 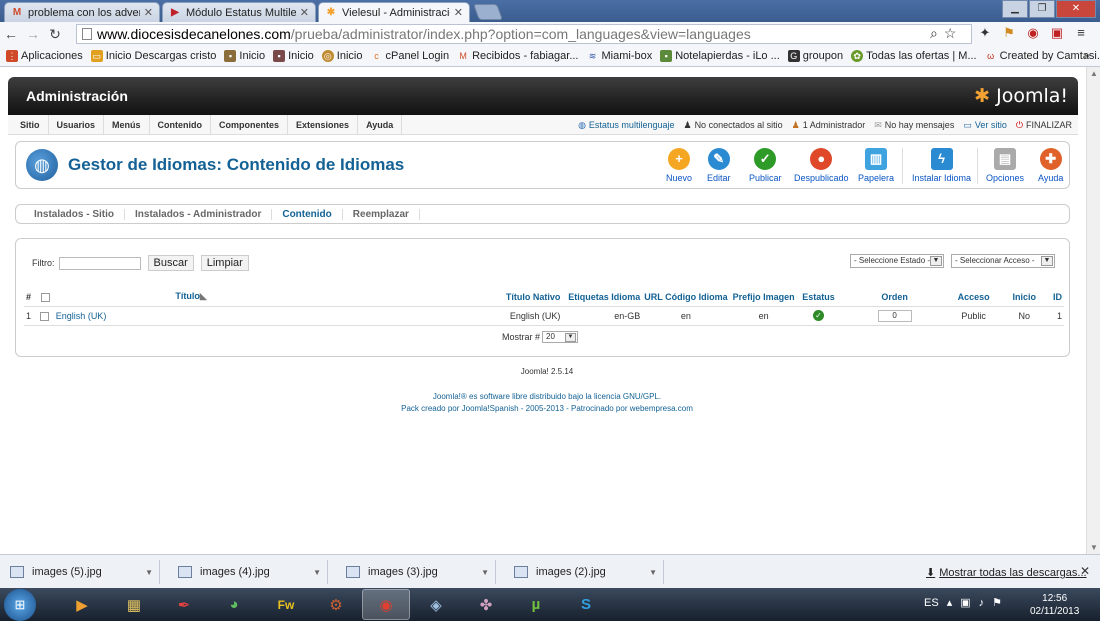 I want to click on new-button: + Nuevo, so click(x=679, y=164).